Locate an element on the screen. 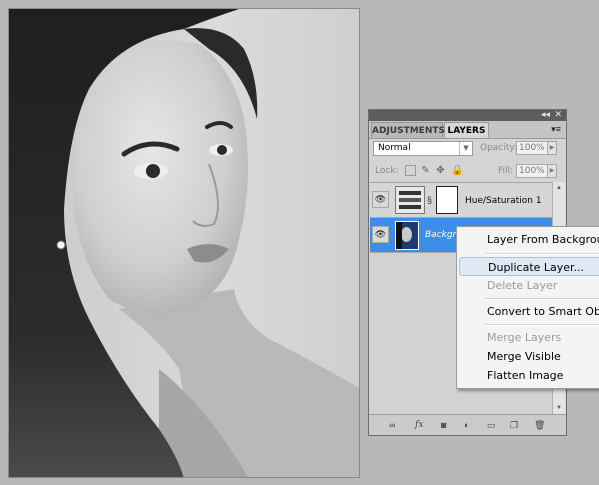 The height and width of the screenshot is (485, 599). fill-field: 100% is located at coordinates (532, 171).